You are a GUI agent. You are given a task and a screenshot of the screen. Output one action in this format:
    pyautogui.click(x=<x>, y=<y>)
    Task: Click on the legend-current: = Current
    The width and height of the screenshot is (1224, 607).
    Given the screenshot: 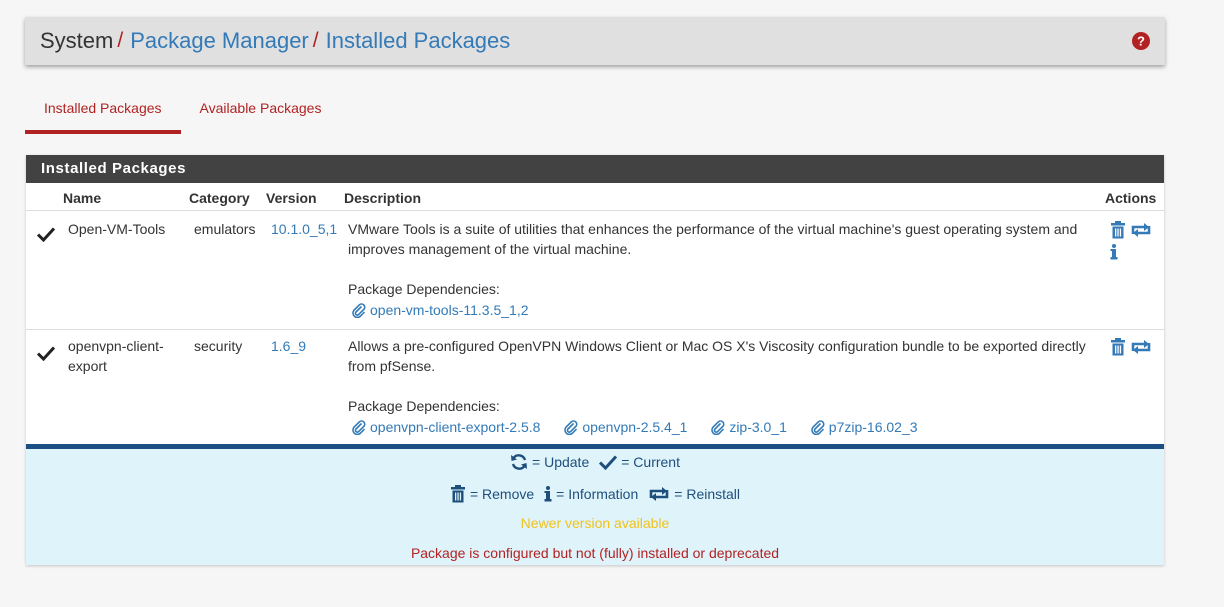 What is the action you would take?
    pyautogui.click(x=639, y=462)
    